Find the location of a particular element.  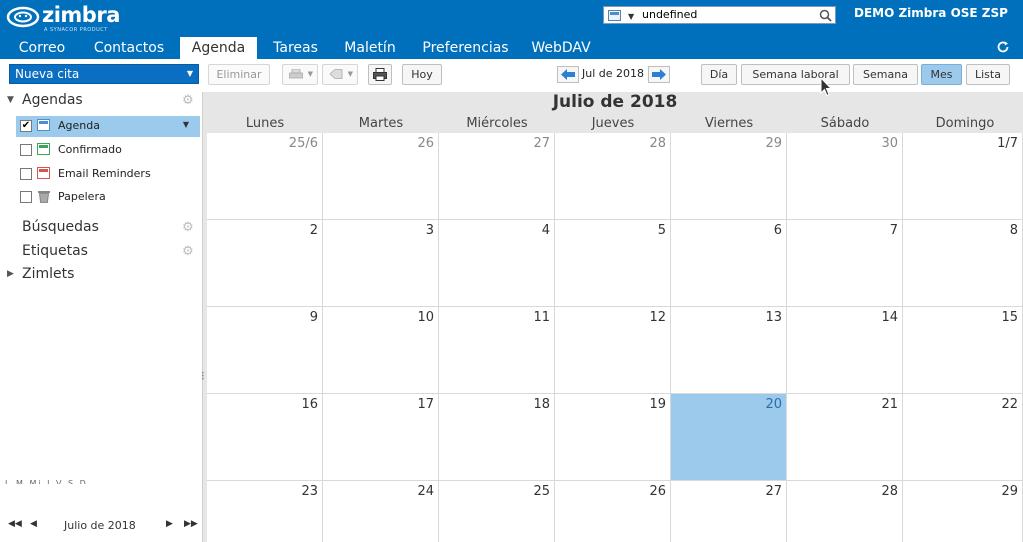

day-number: 29 is located at coordinates (773, 143).